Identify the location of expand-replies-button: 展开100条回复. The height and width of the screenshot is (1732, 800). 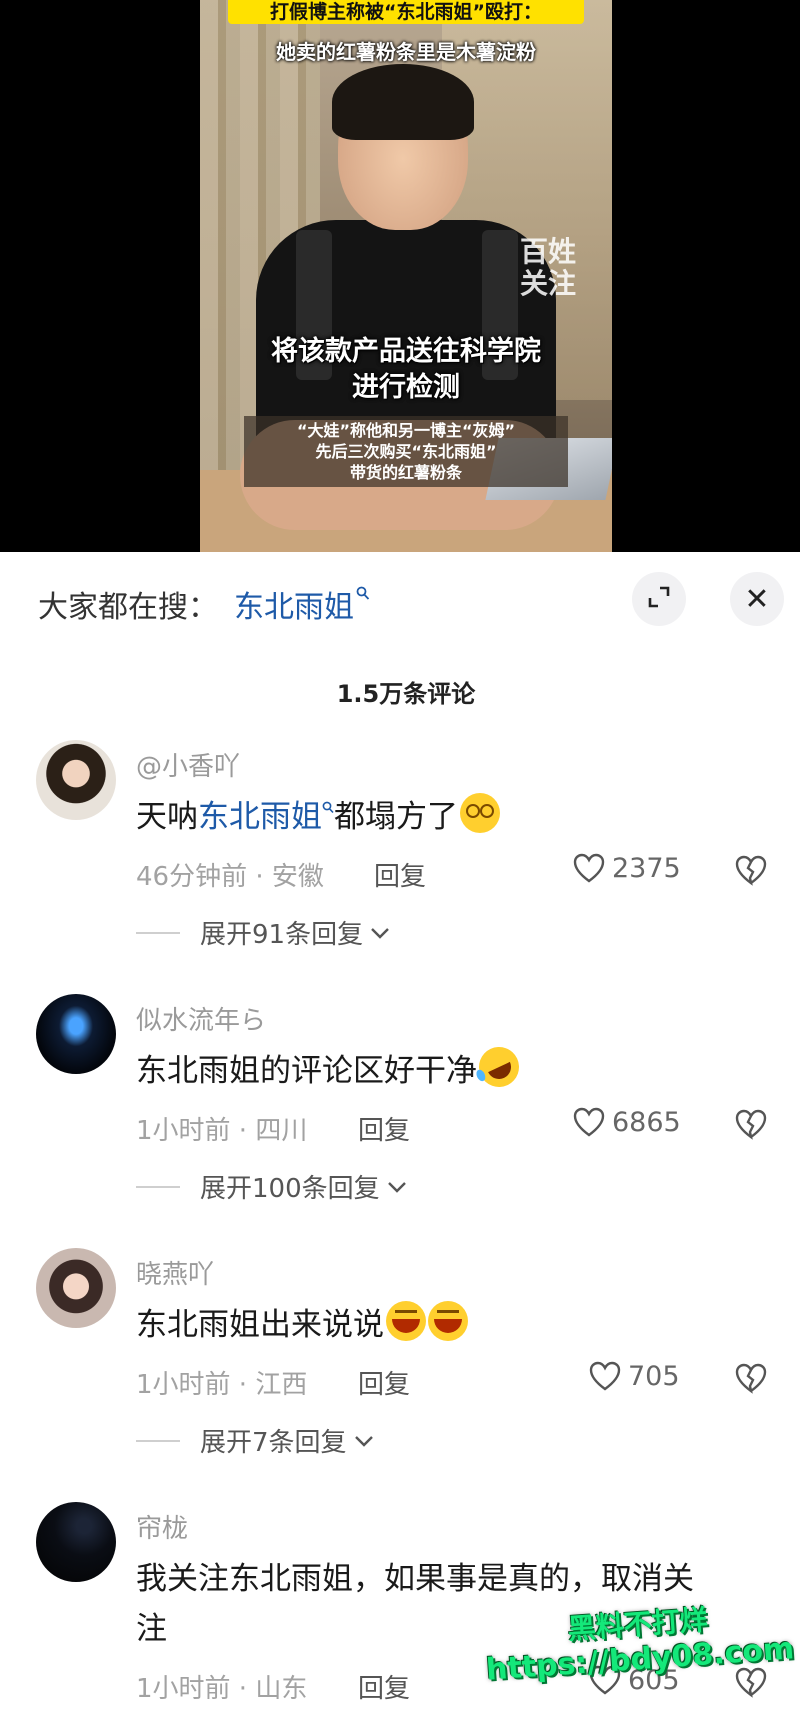
(272, 1186).